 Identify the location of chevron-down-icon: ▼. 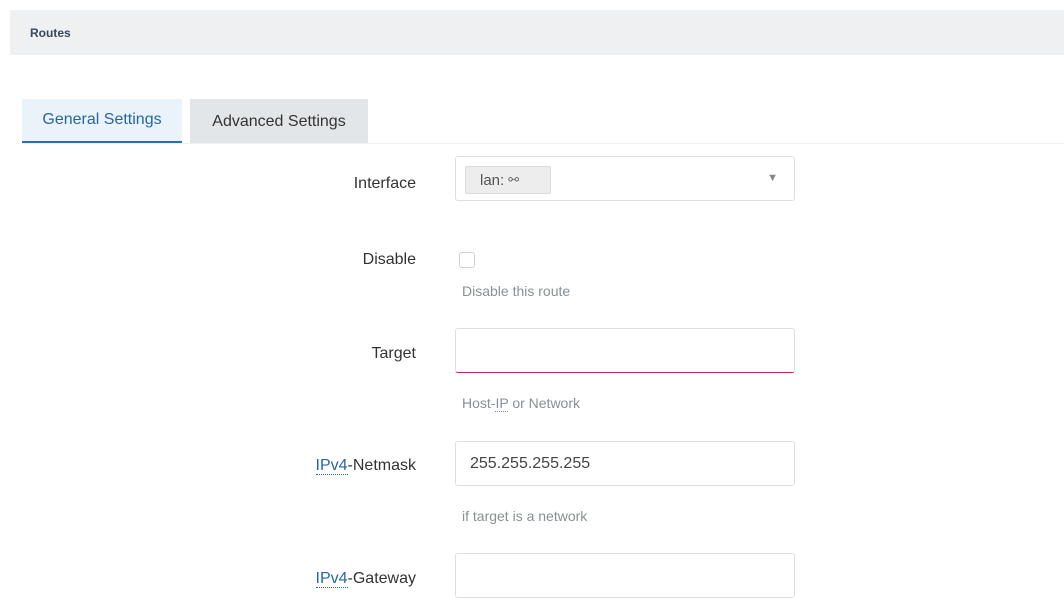
(772, 178).